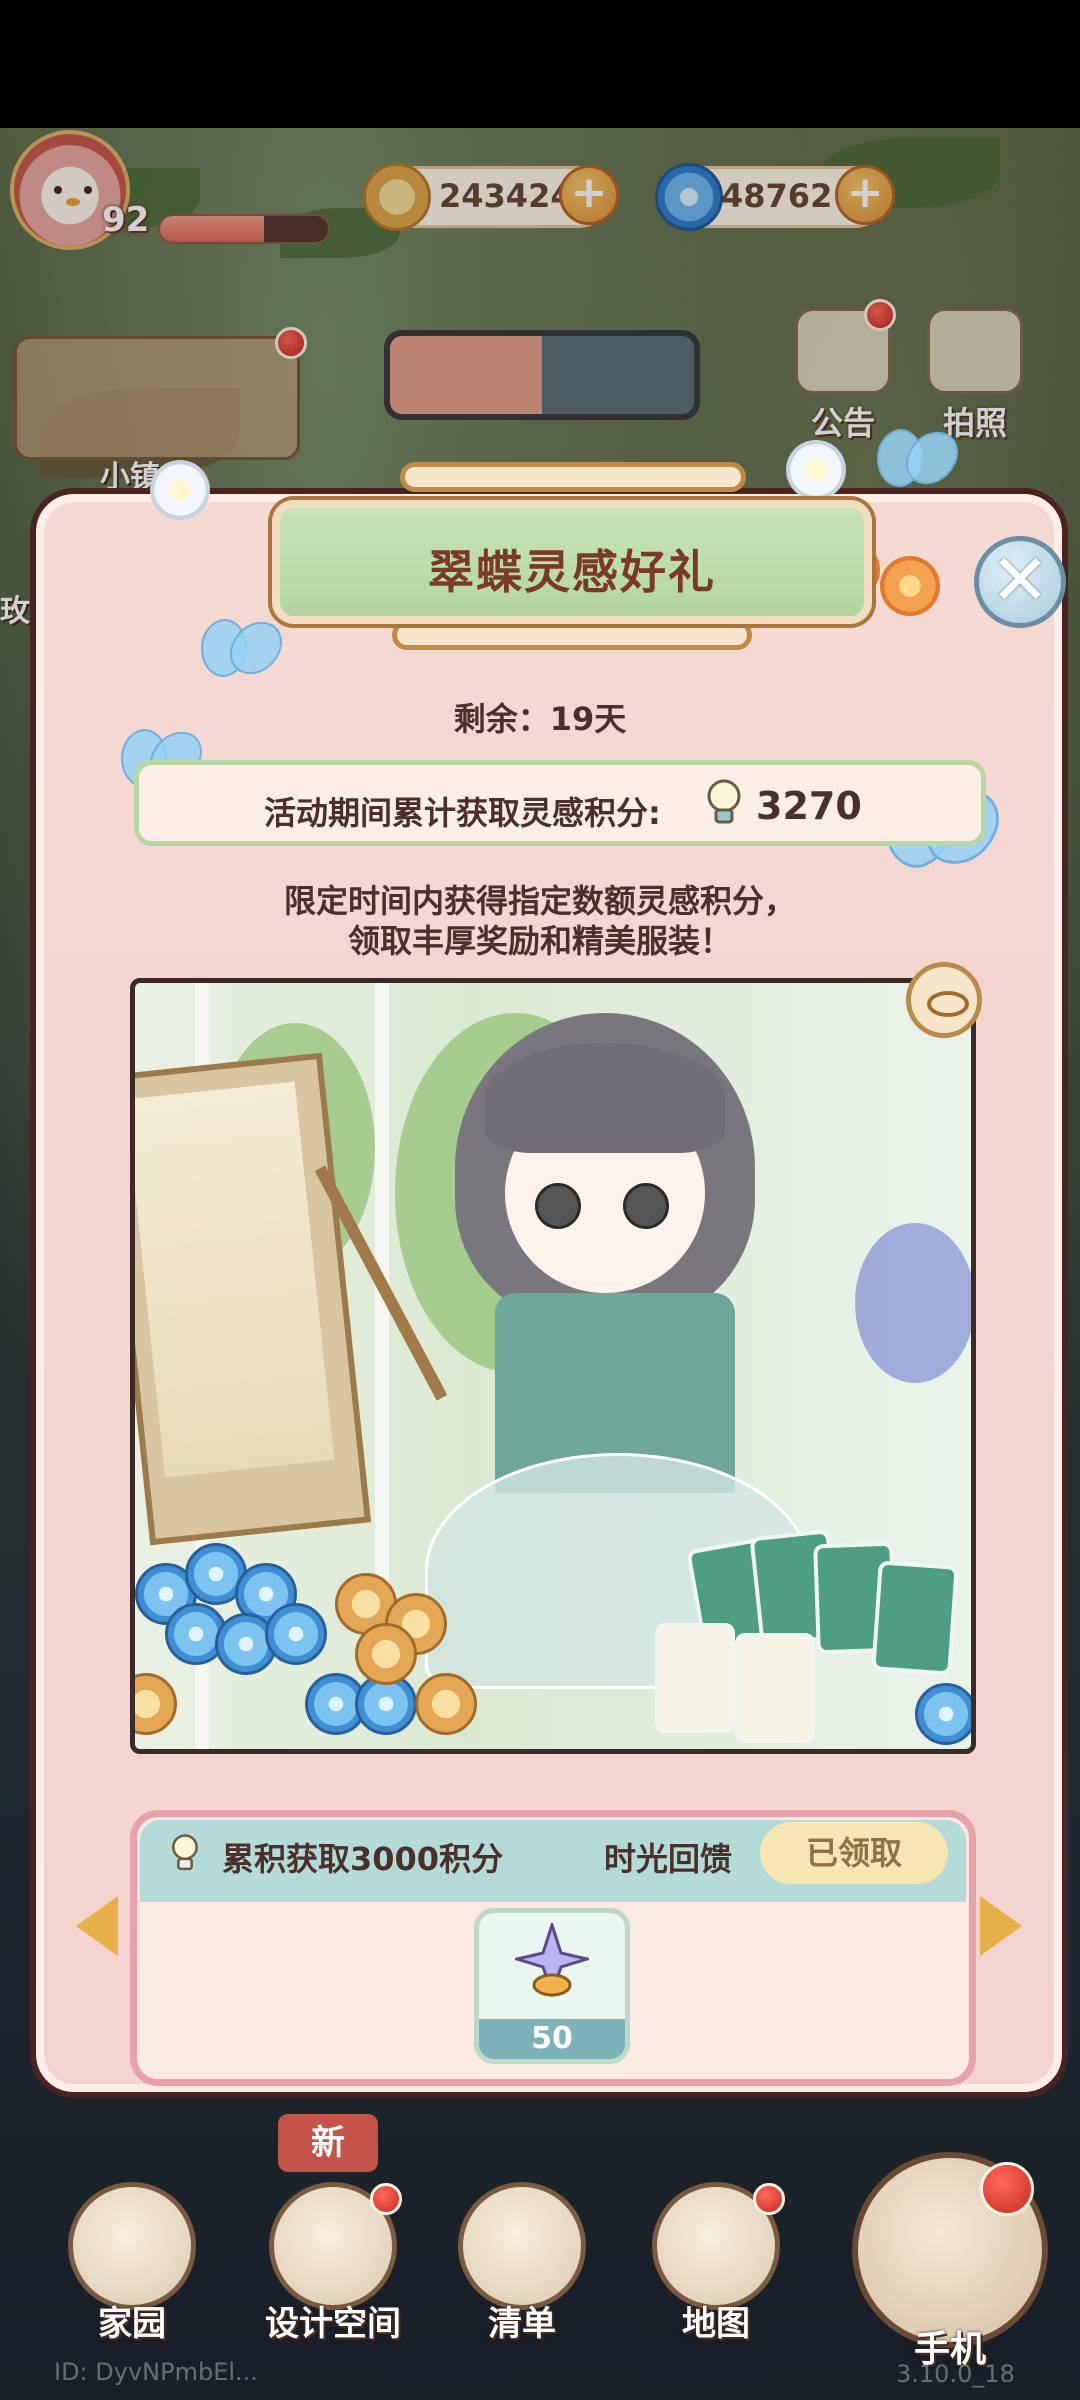  I want to click on previous-milestone-arrow, so click(97, 1926).